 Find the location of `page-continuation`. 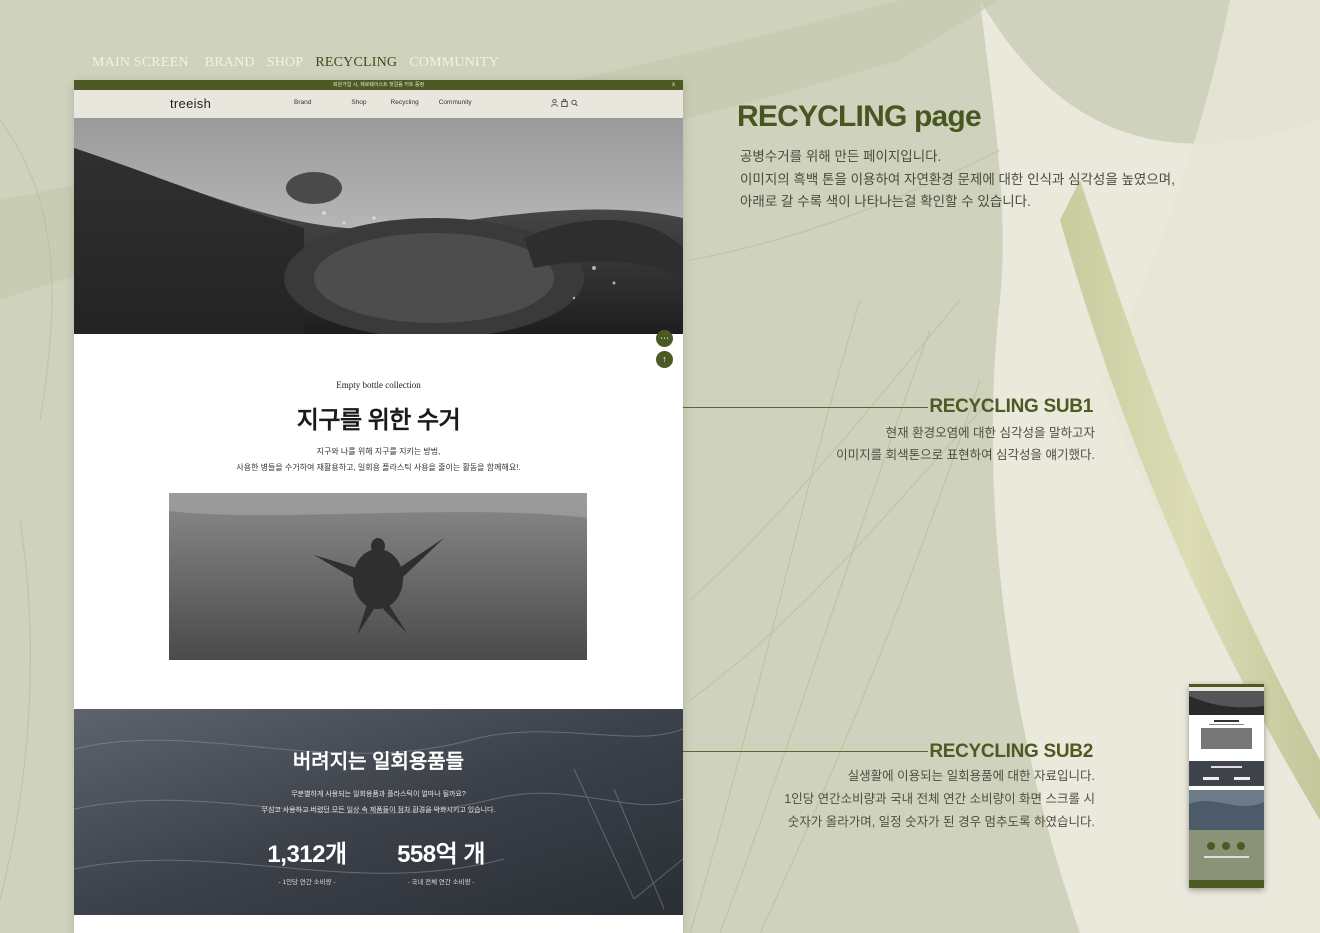

page-continuation is located at coordinates (378, 924).